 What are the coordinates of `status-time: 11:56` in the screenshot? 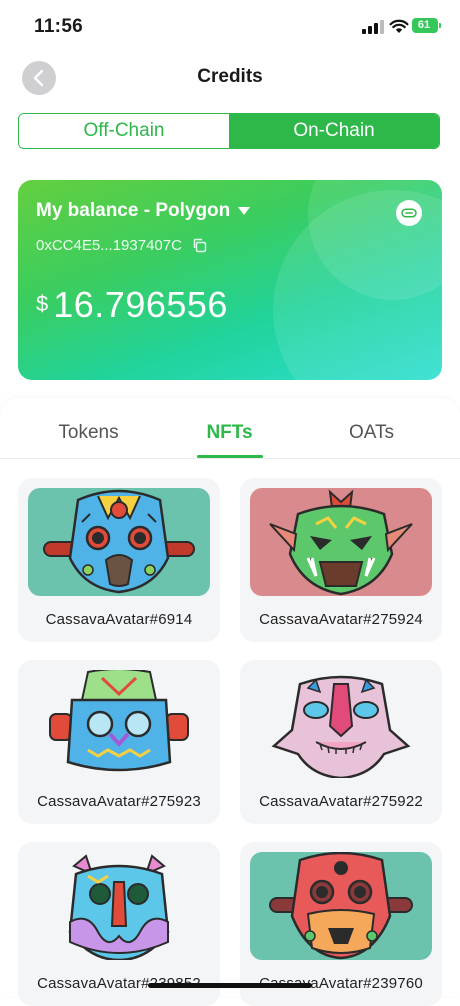 It's located at (59, 26).